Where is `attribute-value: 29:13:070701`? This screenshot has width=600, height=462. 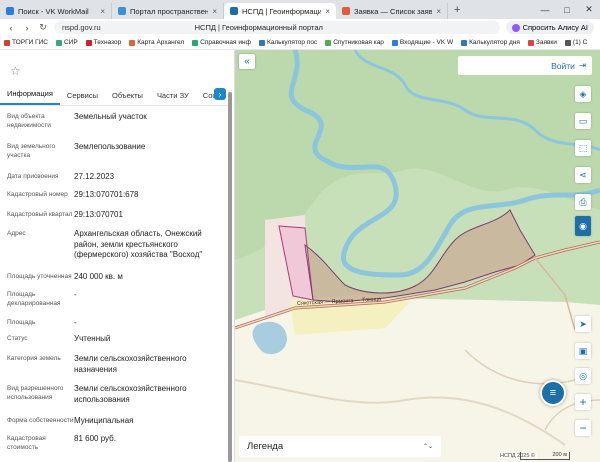
attribute-value: 29:13:070701 is located at coordinates (98, 214).